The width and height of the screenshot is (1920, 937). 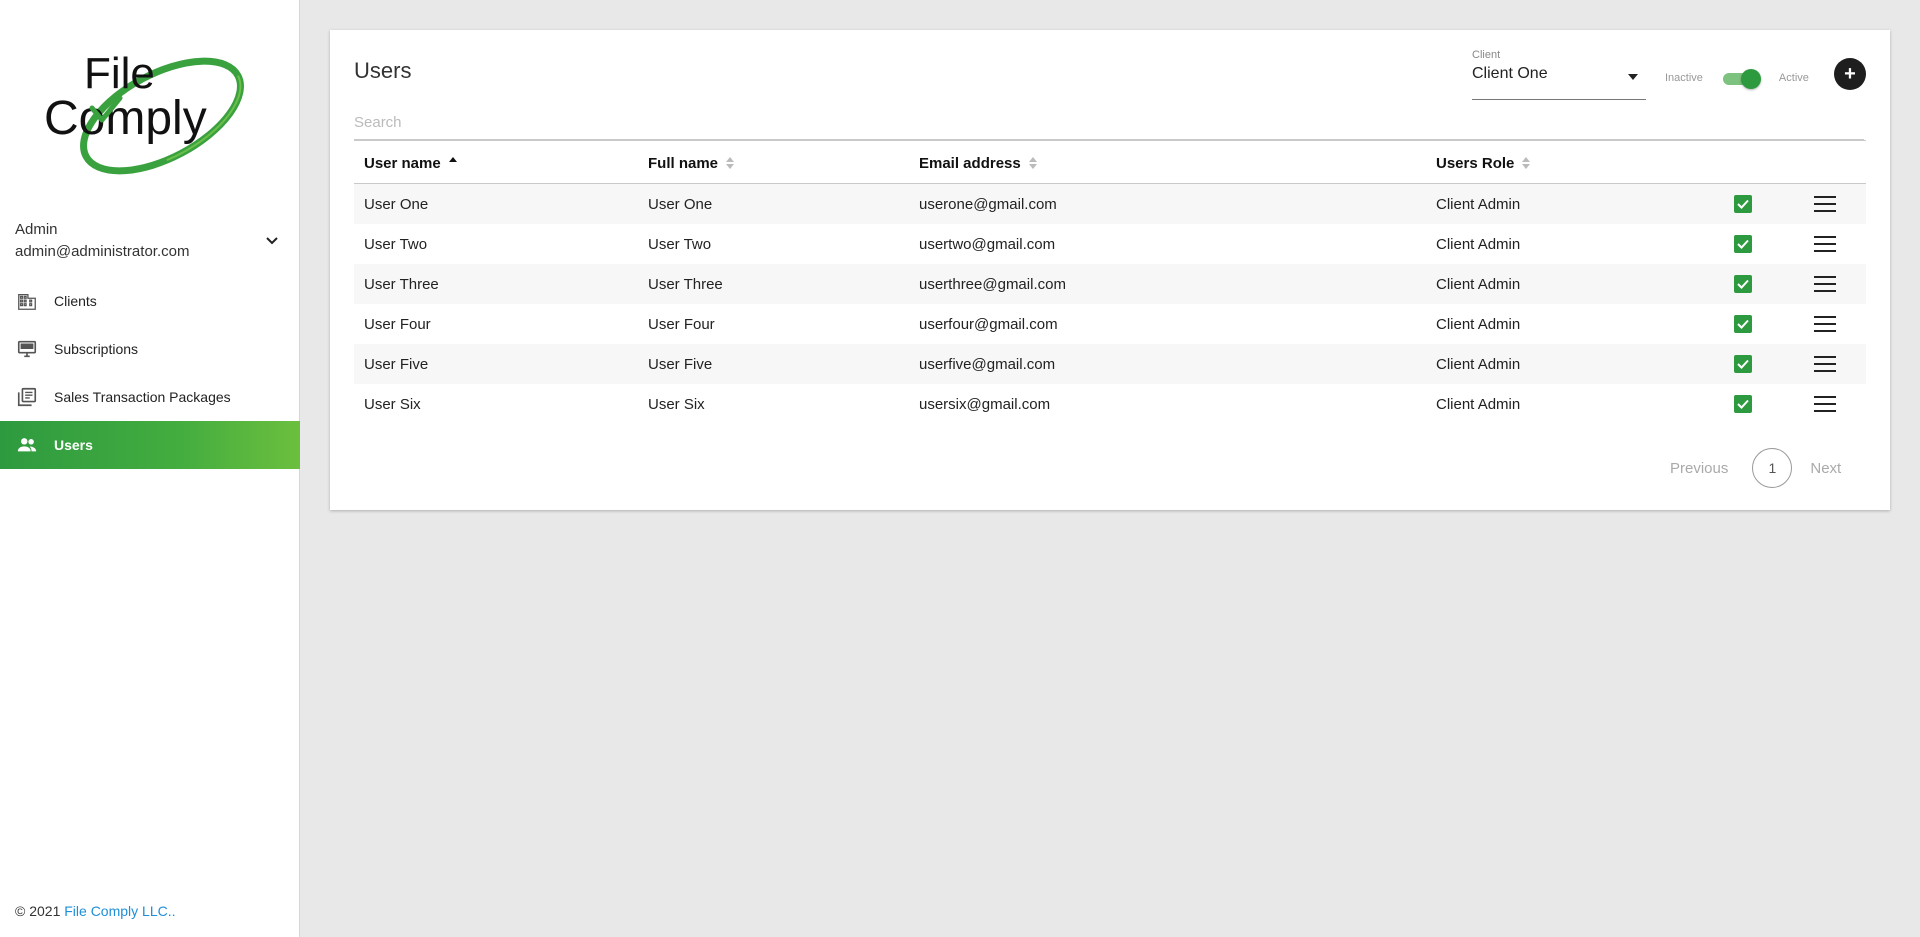 What do you see at coordinates (36, 229) in the screenshot?
I see `account-name: Admin` at bounding box center [36, 229].